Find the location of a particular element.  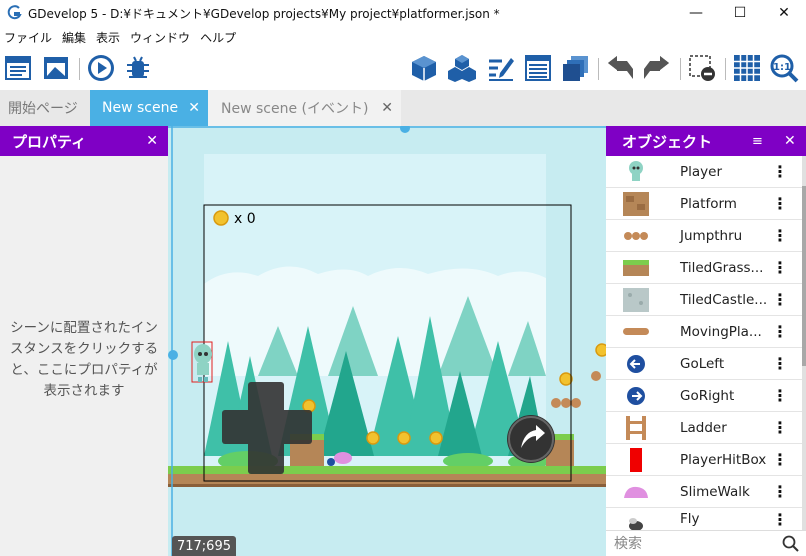

grid-button is located at coordinates (747, 68).